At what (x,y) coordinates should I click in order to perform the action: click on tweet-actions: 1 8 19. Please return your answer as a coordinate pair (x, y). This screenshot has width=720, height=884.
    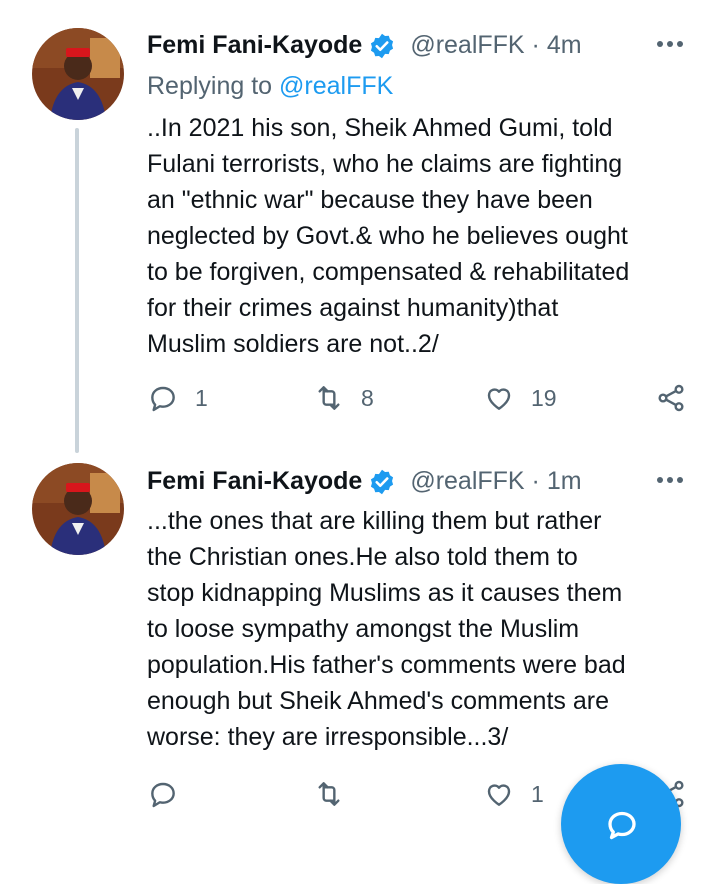
    Looking at the image, I should click on (427, 402).